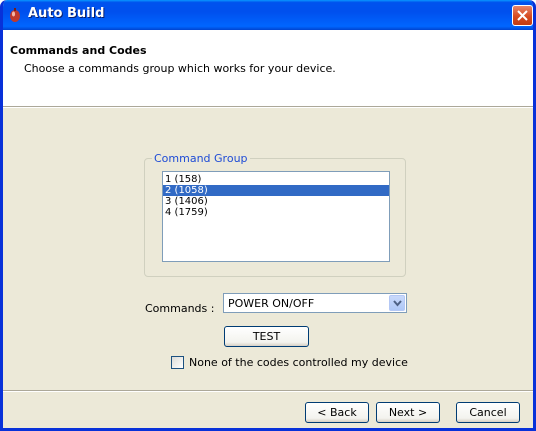  What do you see at coordinates (298, 362) in the screenshot?
I see `none-controlled-label: None of the codes controlled my device` at bounding box center [298, 362].